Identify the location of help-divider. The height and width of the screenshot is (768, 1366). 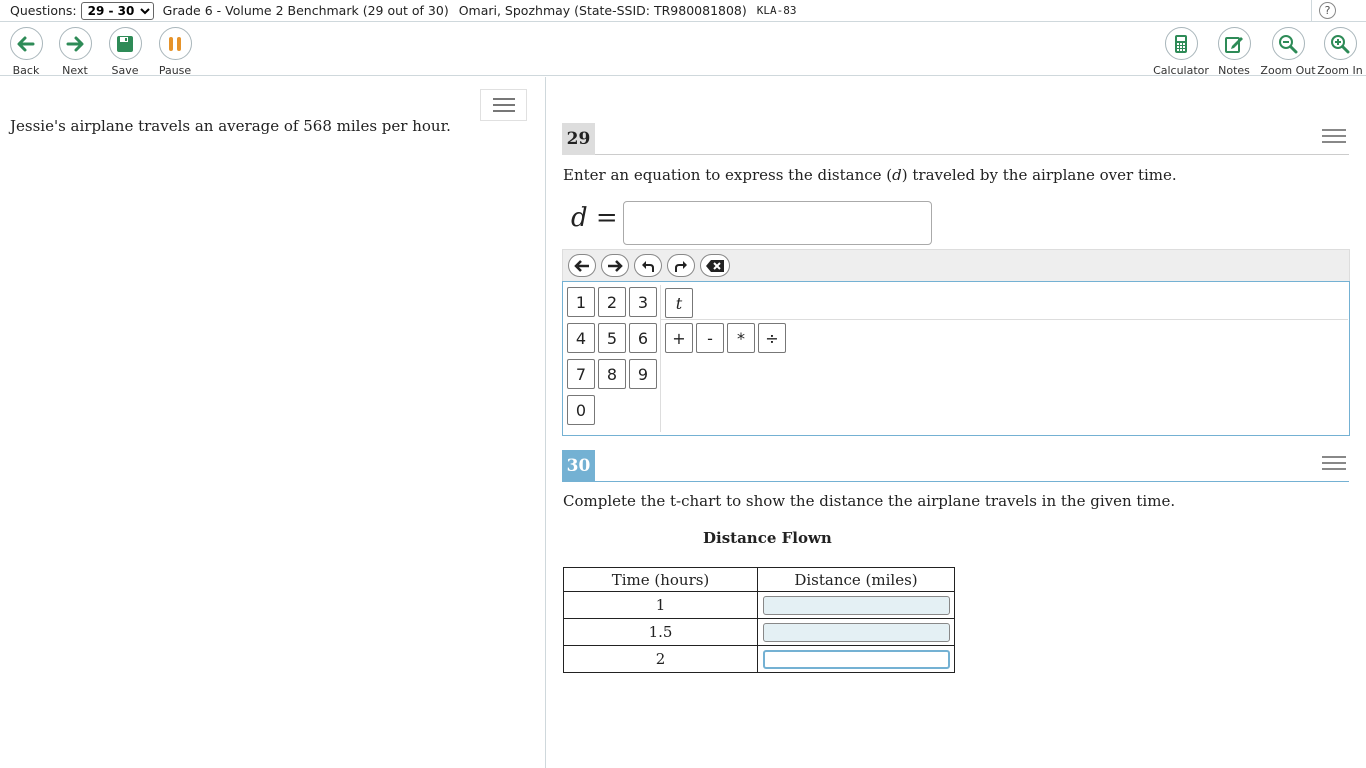
(1311, 11).